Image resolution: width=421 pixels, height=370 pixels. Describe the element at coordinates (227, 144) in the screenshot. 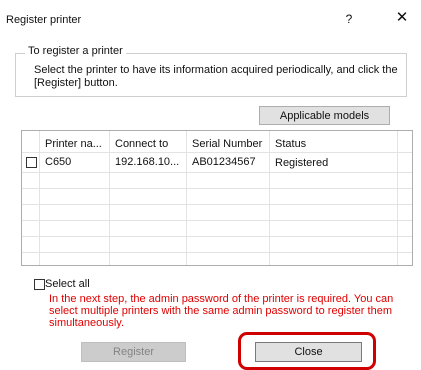

I see `column-header-serial-number: Serial Number` at that location.